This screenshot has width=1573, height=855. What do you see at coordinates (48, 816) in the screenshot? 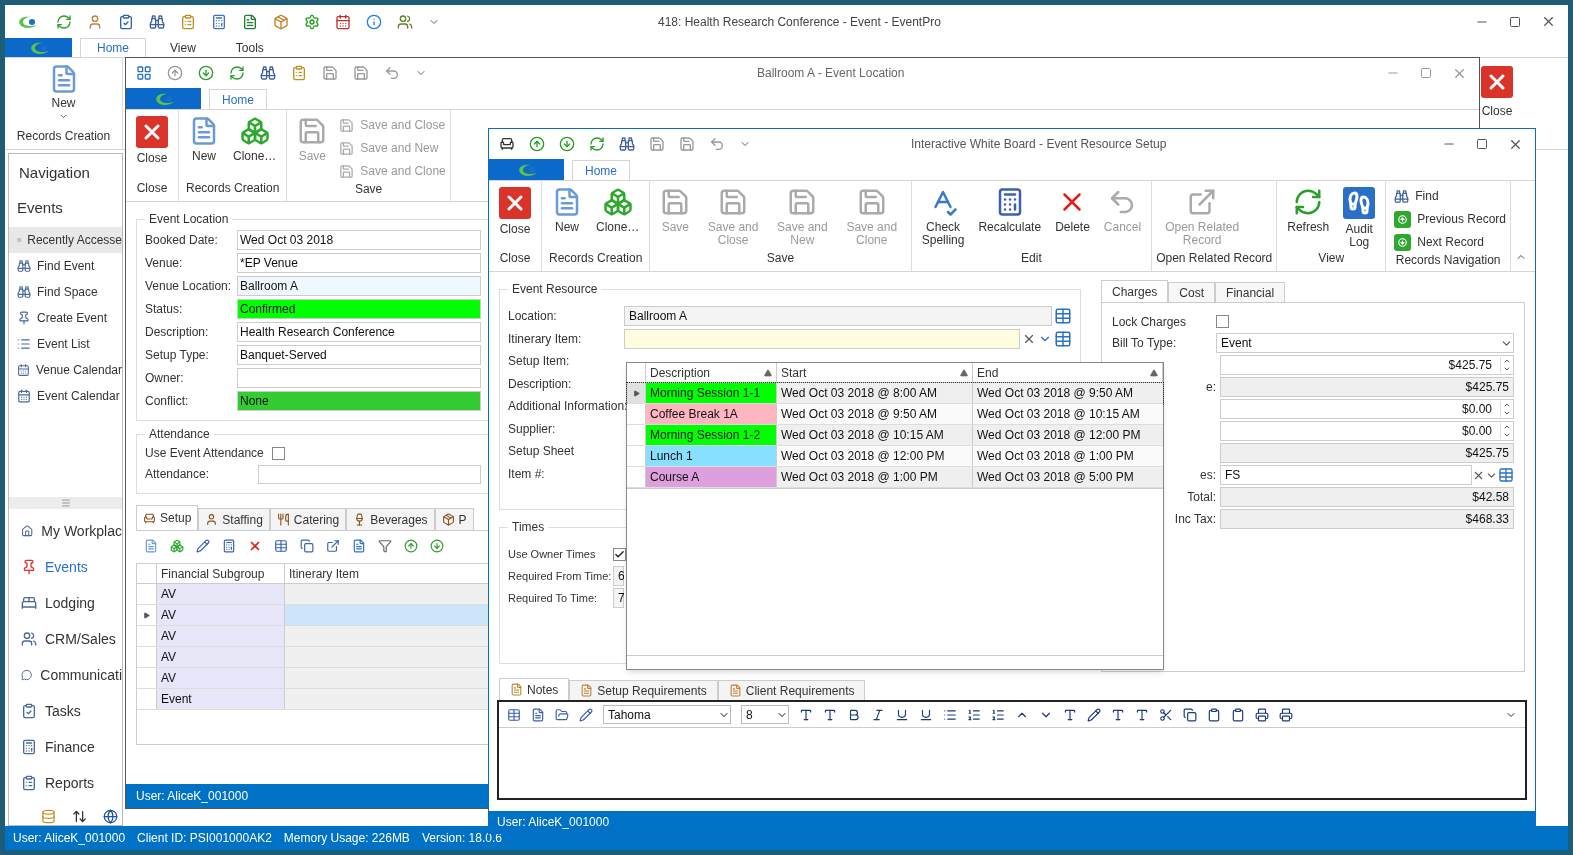
I see `database-icon` at bounding box center [48, 816].